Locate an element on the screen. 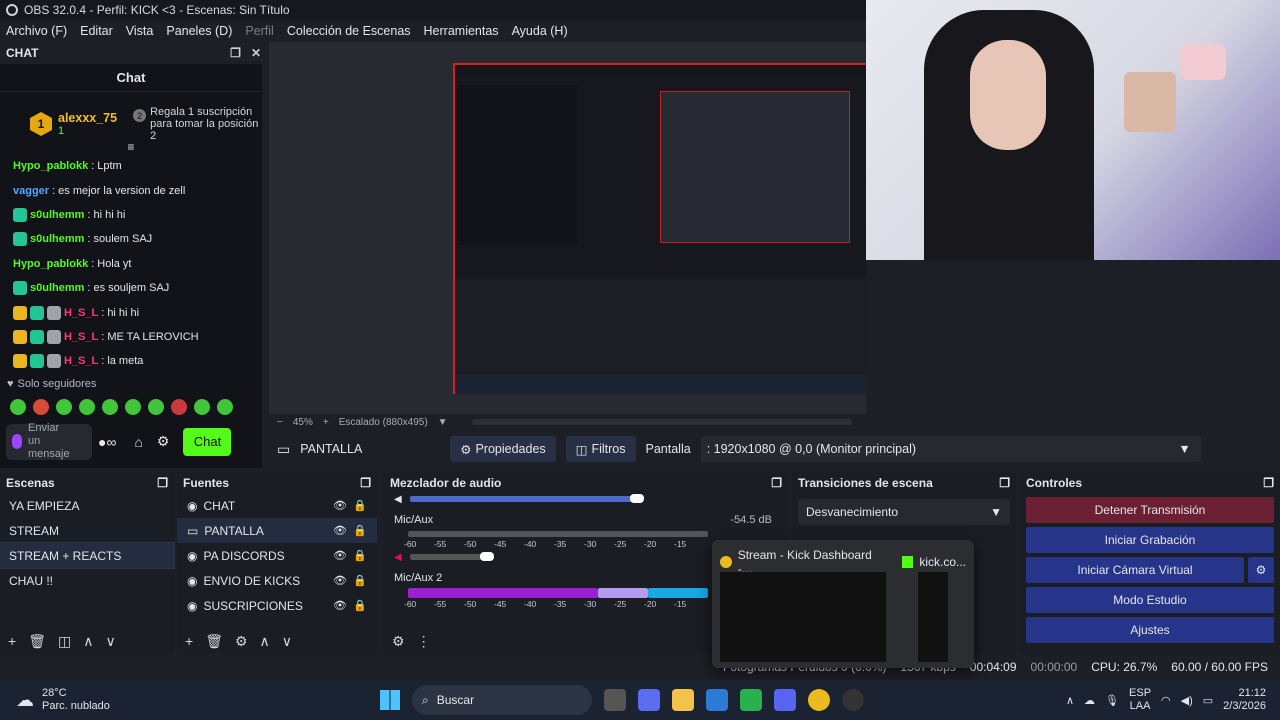 The height and width of the screenshot is (720, 1280). studio-mode-button: Modo Estudio is located at coordinates (1150, 600).